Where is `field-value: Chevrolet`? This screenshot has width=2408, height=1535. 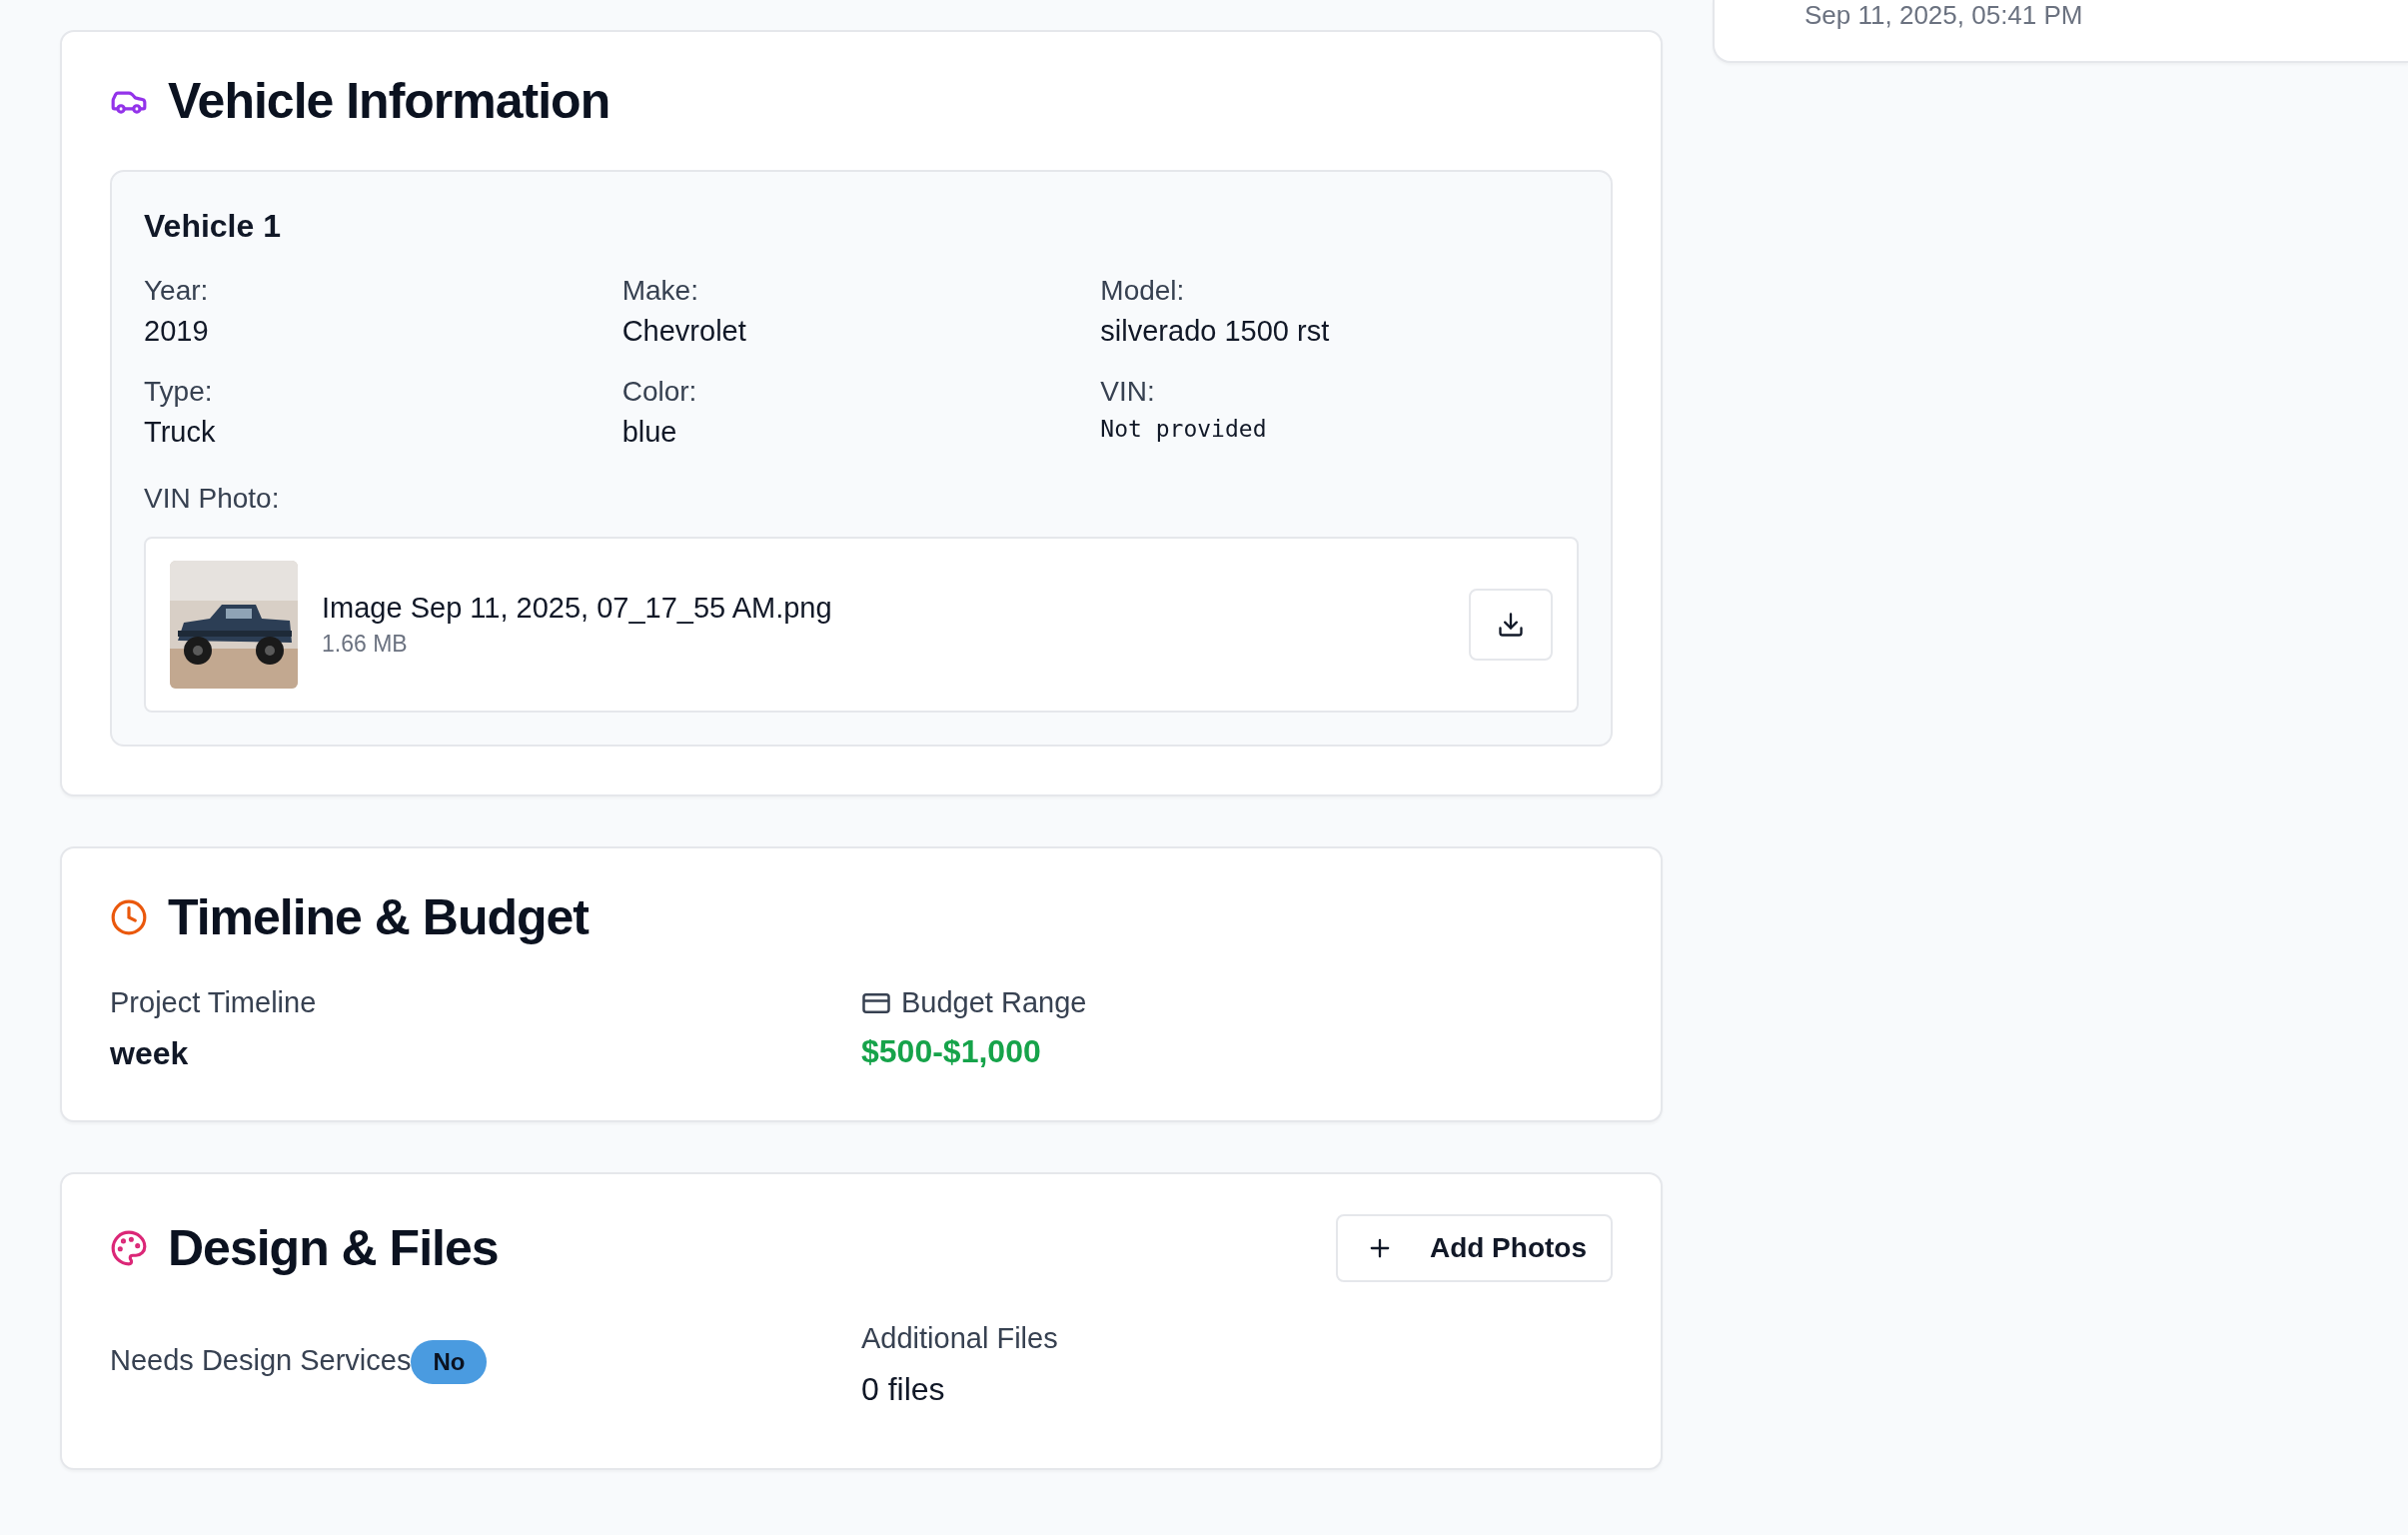 field-value: Chevrolet is located at coordinates (684, 332).